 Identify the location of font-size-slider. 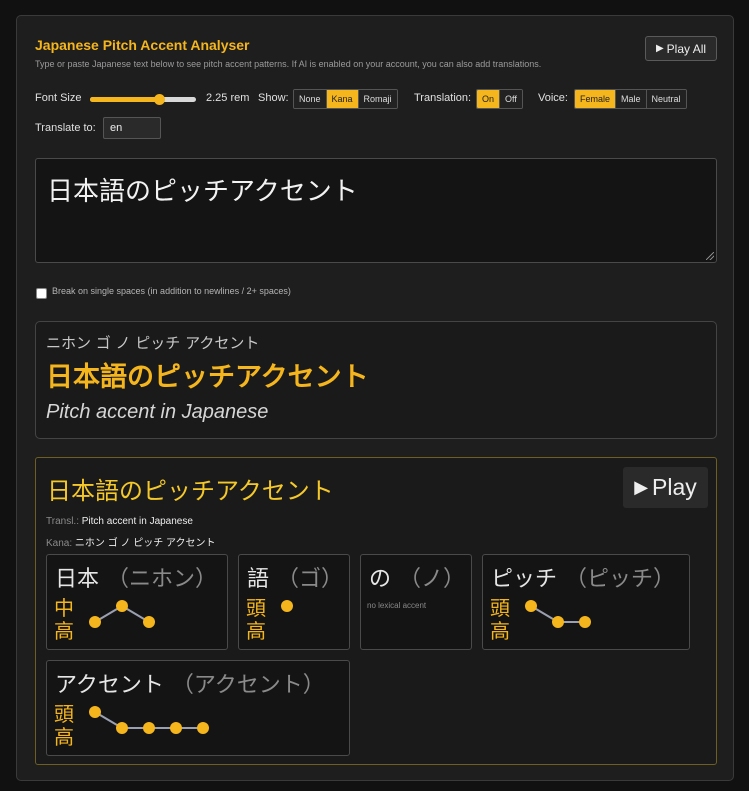
(143, 99).